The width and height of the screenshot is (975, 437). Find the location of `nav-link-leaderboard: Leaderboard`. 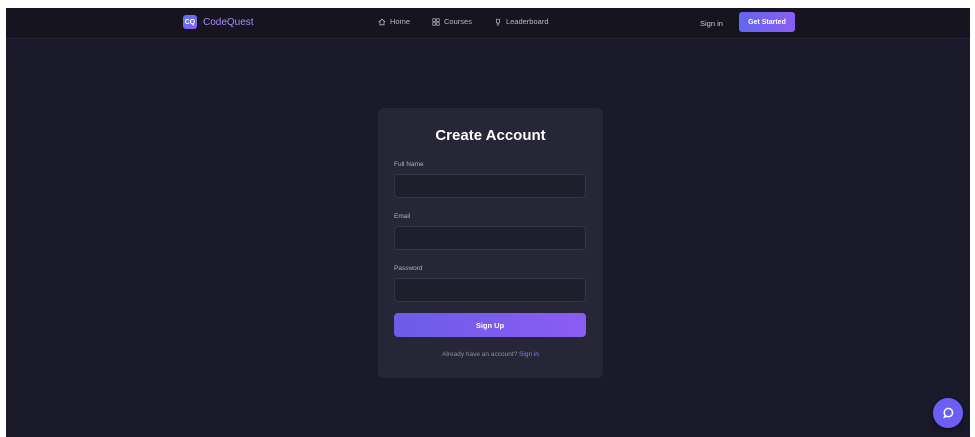

nav-link-leaderboard: Leaderboard is located at coordinates (521, 21).